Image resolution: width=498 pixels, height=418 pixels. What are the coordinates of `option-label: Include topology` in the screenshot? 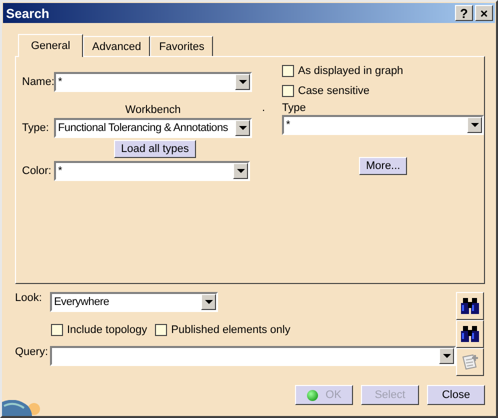 It's located at (107, 330).